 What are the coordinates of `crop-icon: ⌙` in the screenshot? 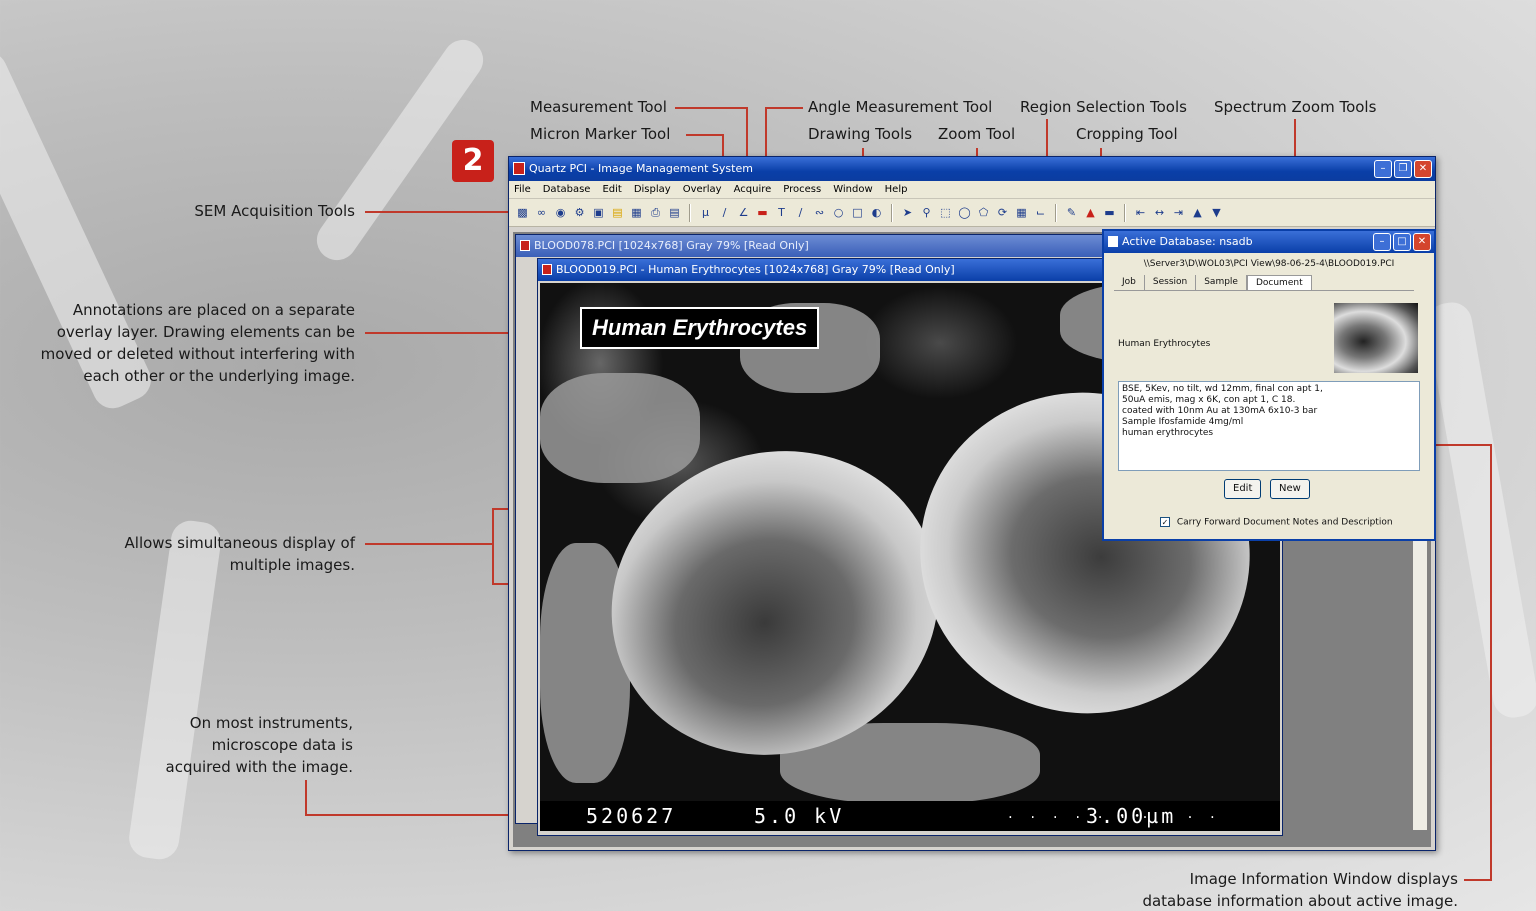 It's located at (1040, 212).